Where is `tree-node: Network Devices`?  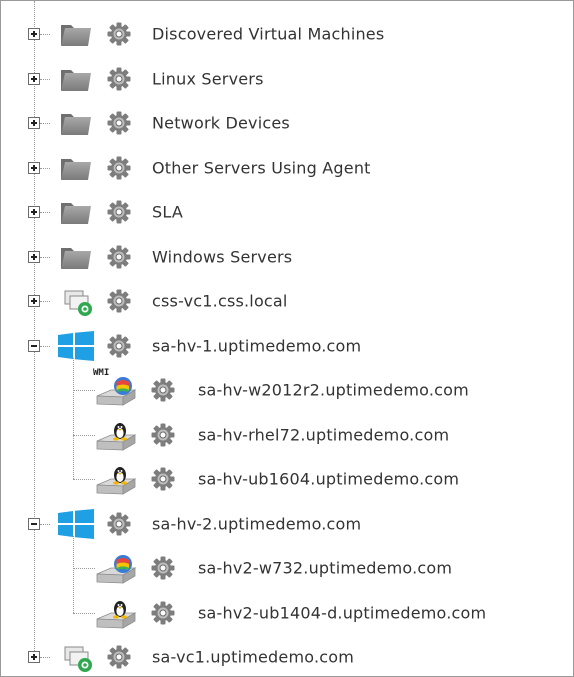 tree-node: Network Devices is located at coordinates (286, 123).